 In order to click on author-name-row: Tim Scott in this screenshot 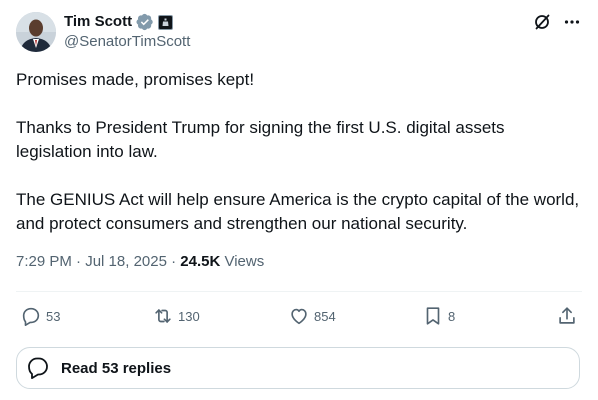, I will do `click(119, 22)`.